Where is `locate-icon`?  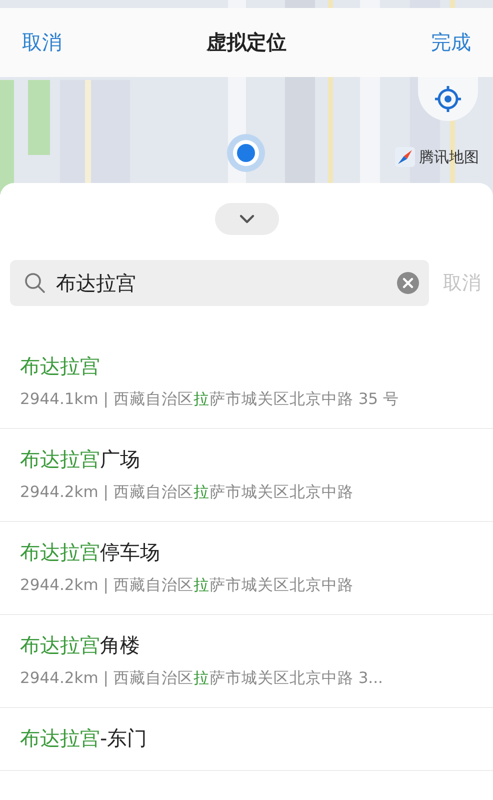
locate-icon is located at coordinates (448, 99).